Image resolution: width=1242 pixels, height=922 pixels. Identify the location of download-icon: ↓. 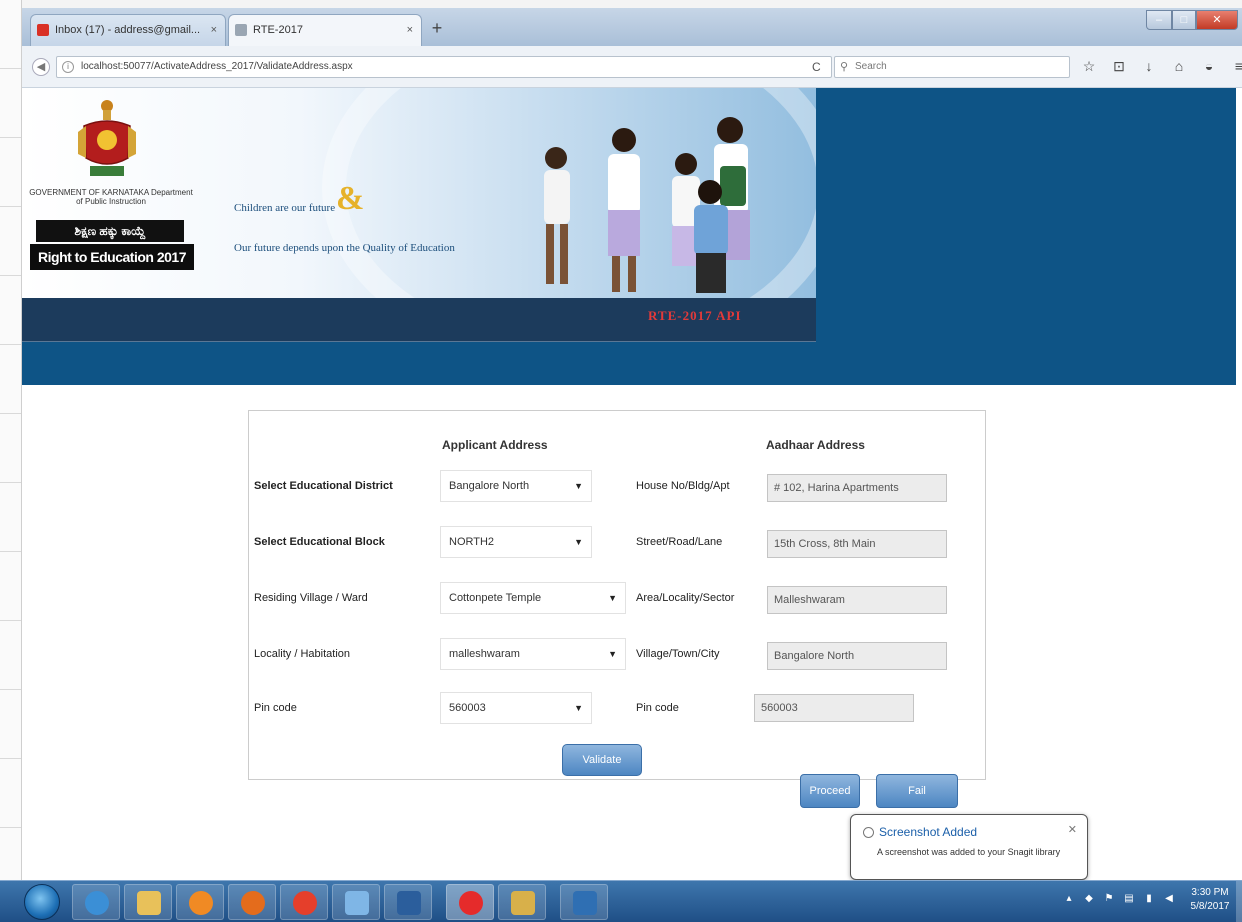
(1149, 66).